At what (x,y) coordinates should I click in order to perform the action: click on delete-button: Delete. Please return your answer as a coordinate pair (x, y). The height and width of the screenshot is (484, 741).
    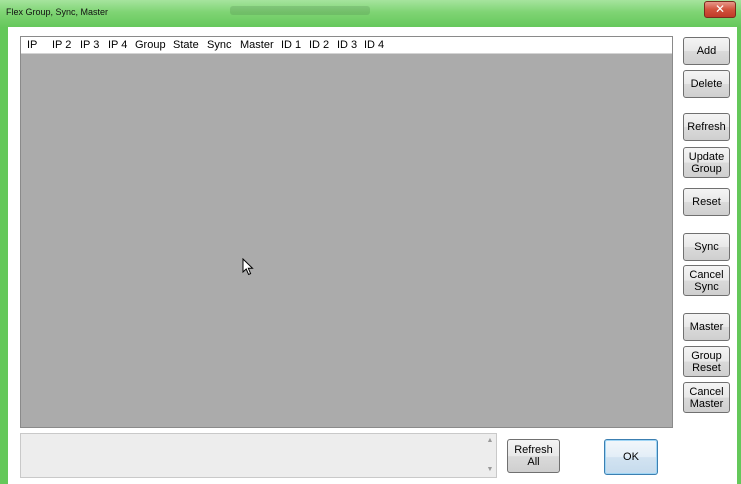
    Looking at the image, I should click on (706, 84).